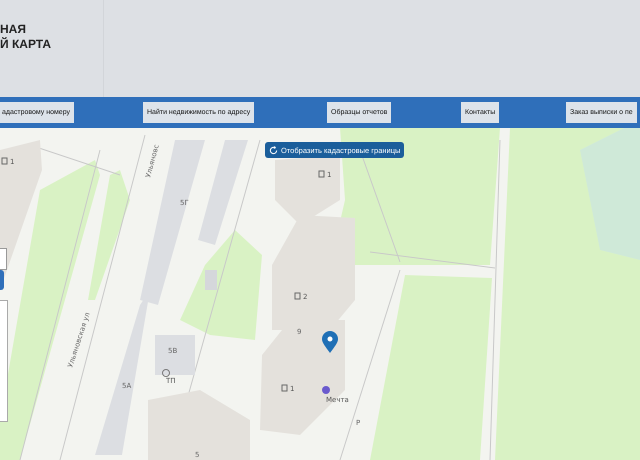 The height and width of the screenshot is (460, 640). What do you see at coordinates (326, 390) in the screenshot?
I see `cinema-icon` at bounding box center [326, 390].